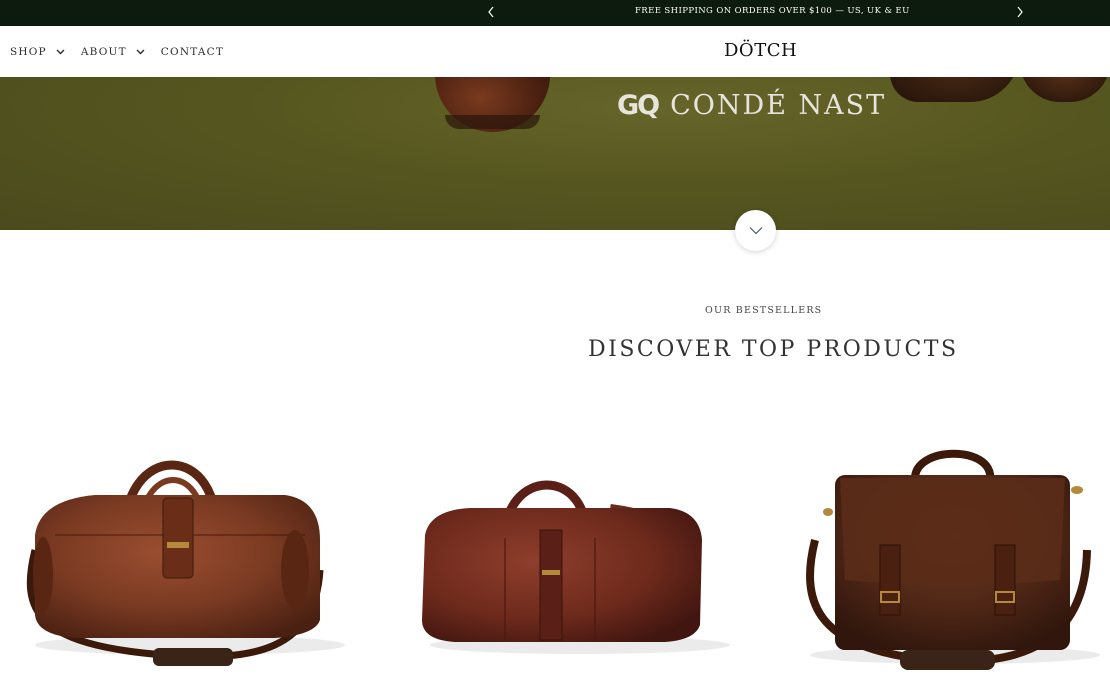  I want to click on nav-item-about: ABOUT, so click(113, 52).